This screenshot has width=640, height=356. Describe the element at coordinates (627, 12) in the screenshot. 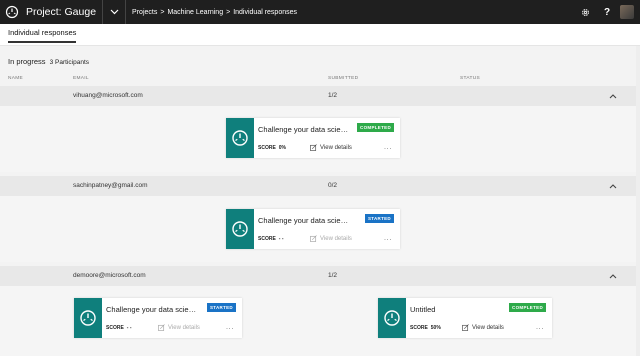

I see `avatar` at that location.